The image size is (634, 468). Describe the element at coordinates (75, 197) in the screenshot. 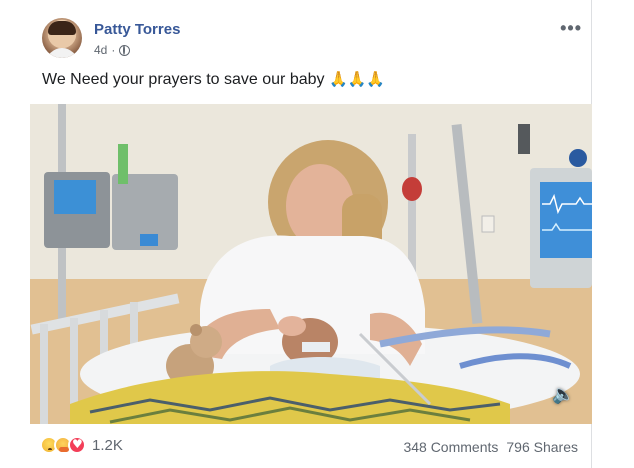

I see `pump-screen` at that location.